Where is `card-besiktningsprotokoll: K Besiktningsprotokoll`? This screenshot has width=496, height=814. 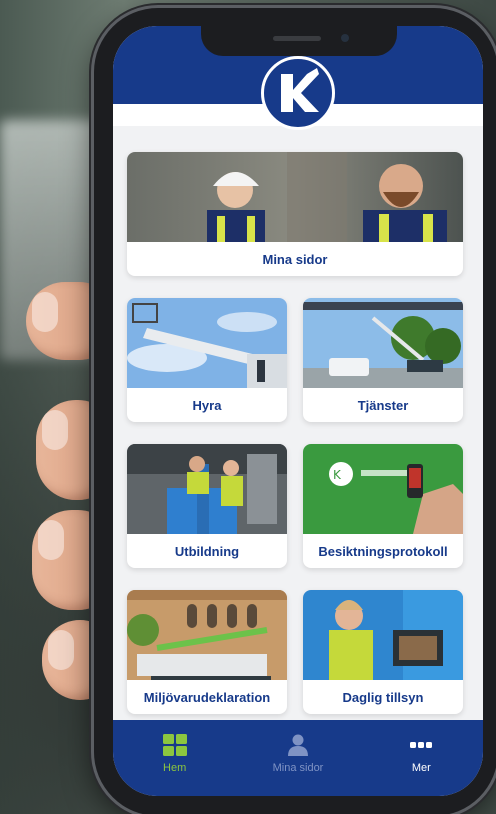
card-besiktningsprotokoll: K Besiktningsprotokoll is located at coordinates (383, 506).